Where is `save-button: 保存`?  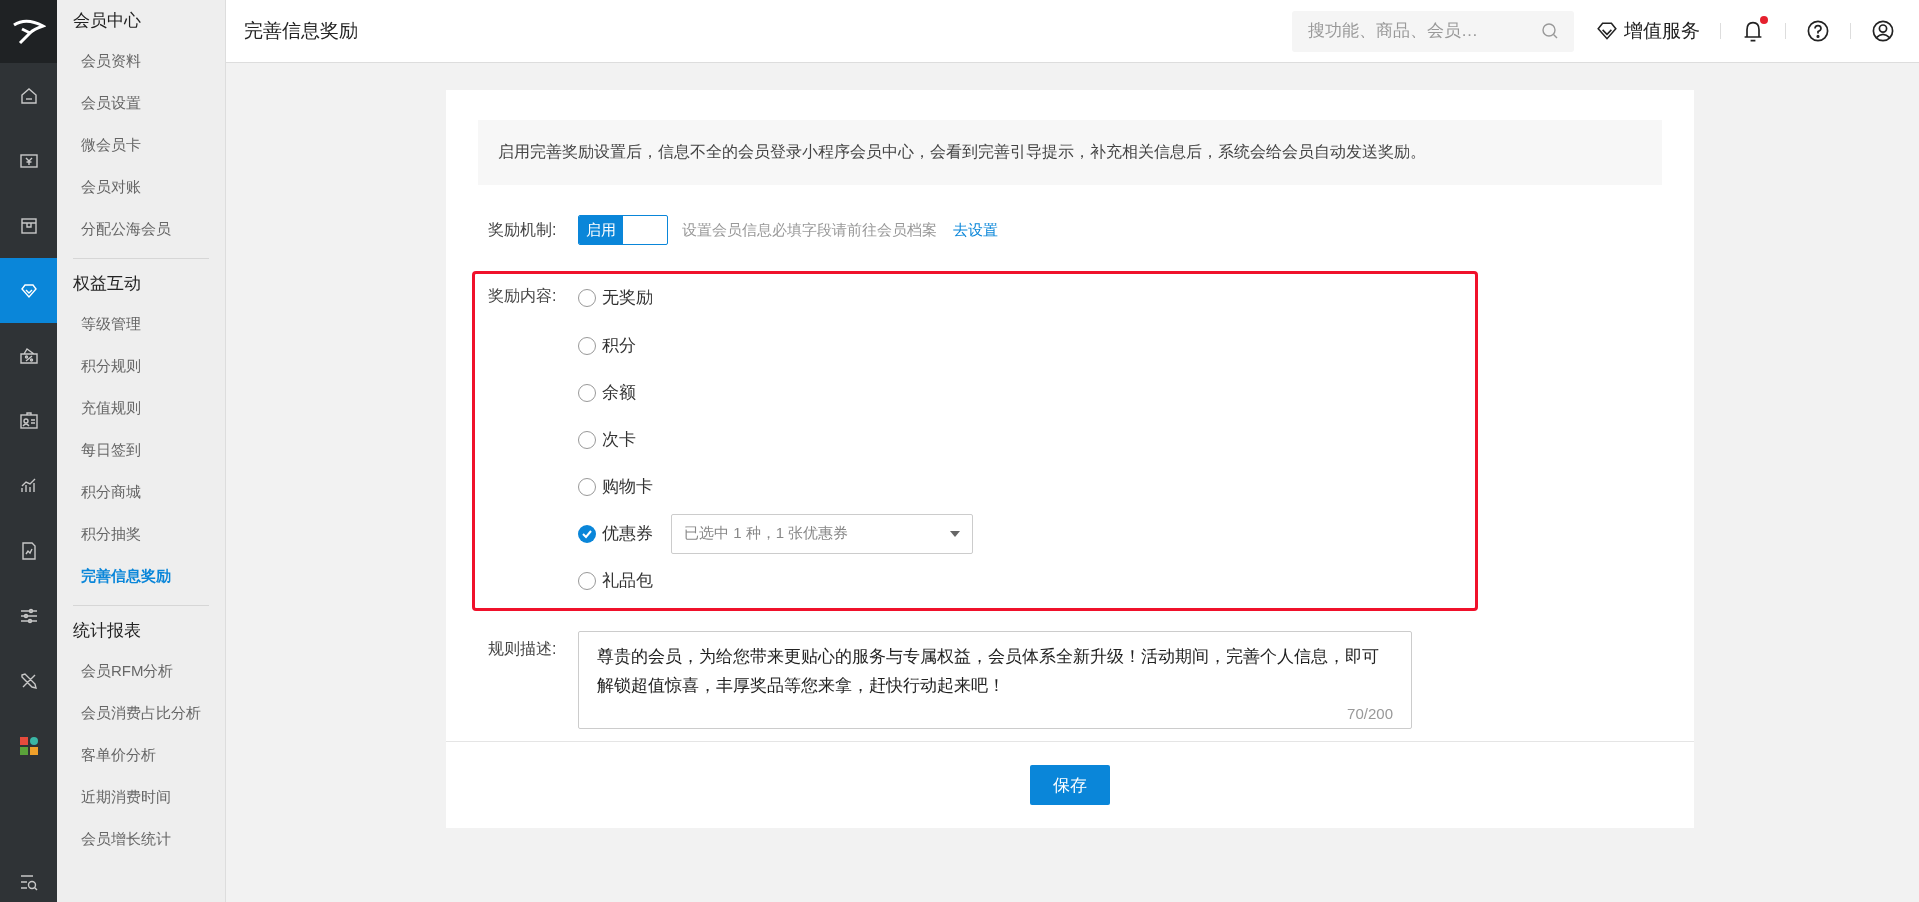
save-button: 保存 is located at coordinates (1070, 785).